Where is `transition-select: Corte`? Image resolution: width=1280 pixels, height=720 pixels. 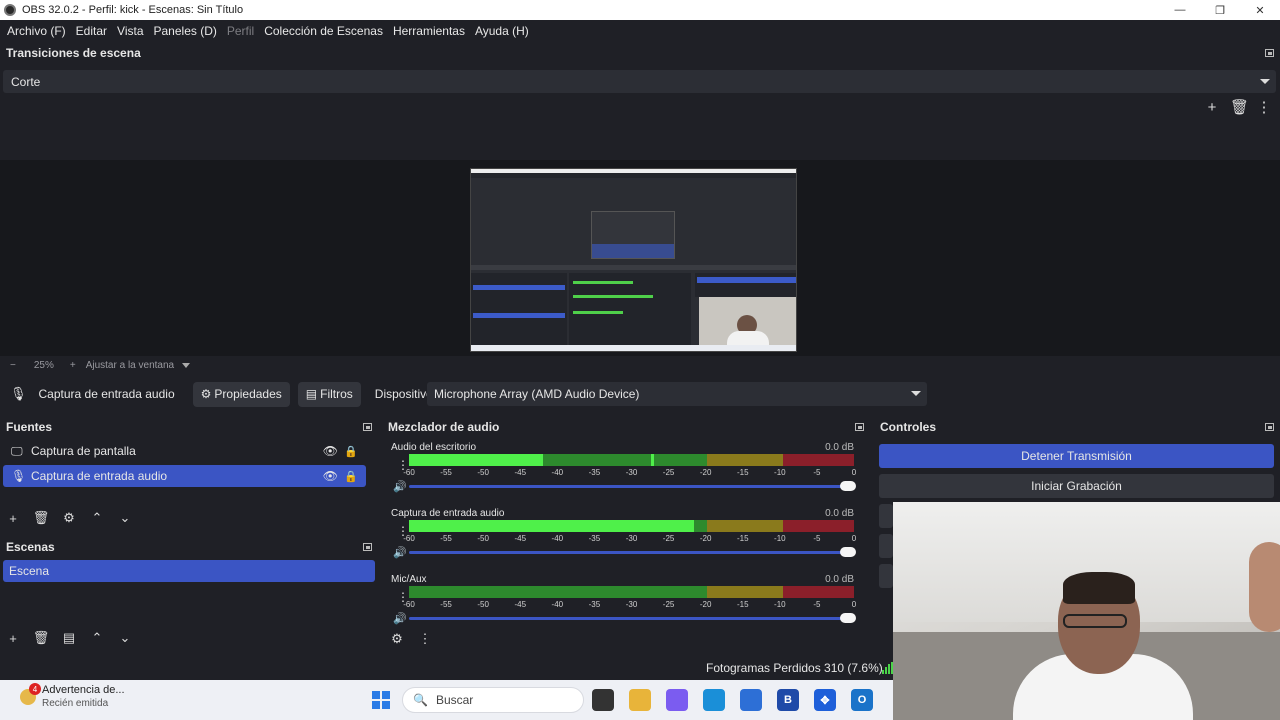
transition-select: Corte is located at coordinates (639, 81).